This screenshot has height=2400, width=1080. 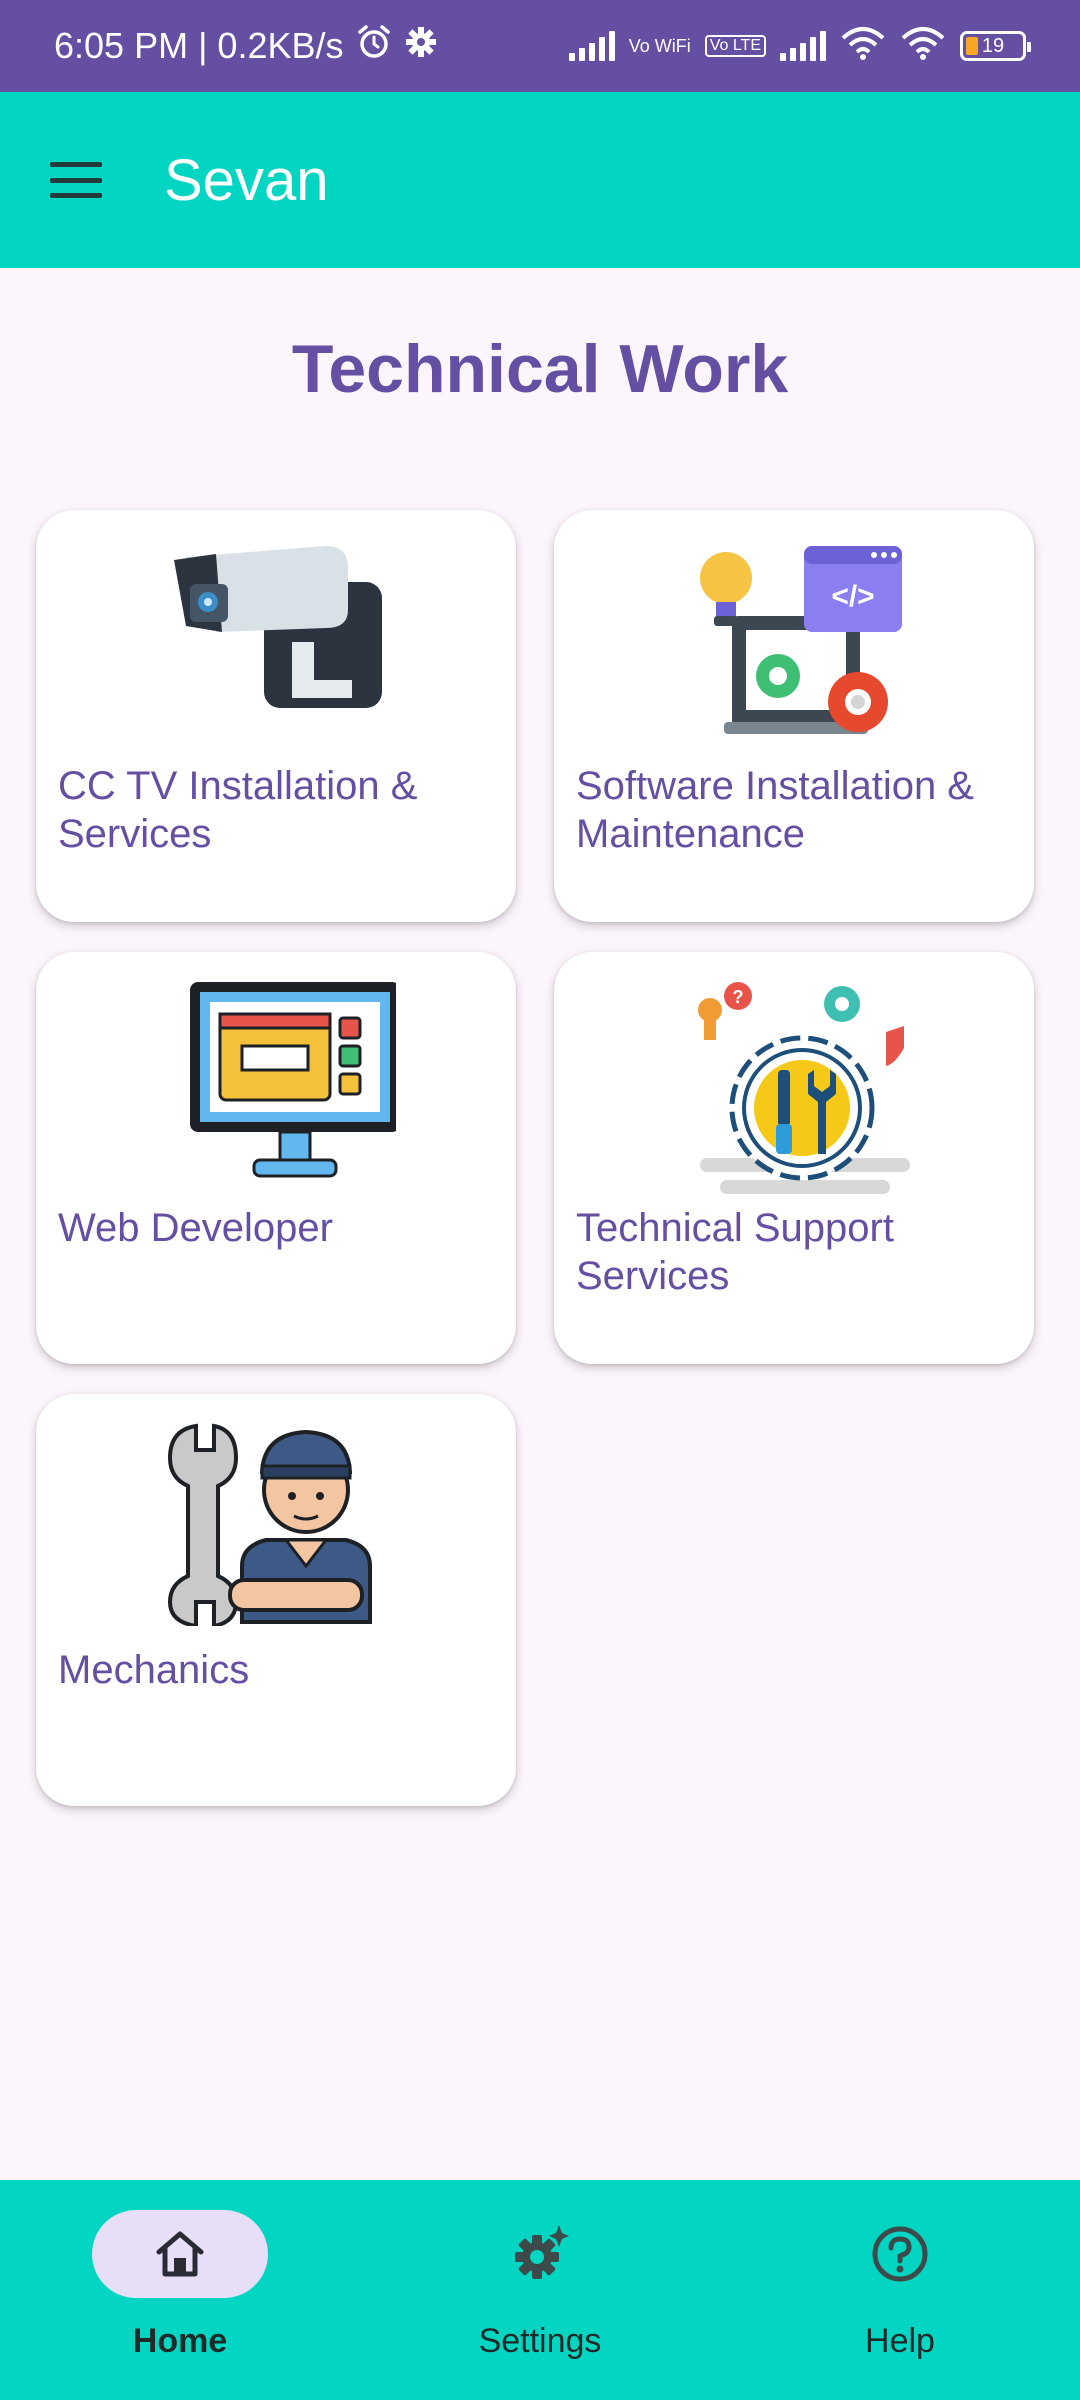 What do you see at coordinates (794, 637) in the screenshot?
I see `software-development-icon: </>` at bounding box center [794, 637].